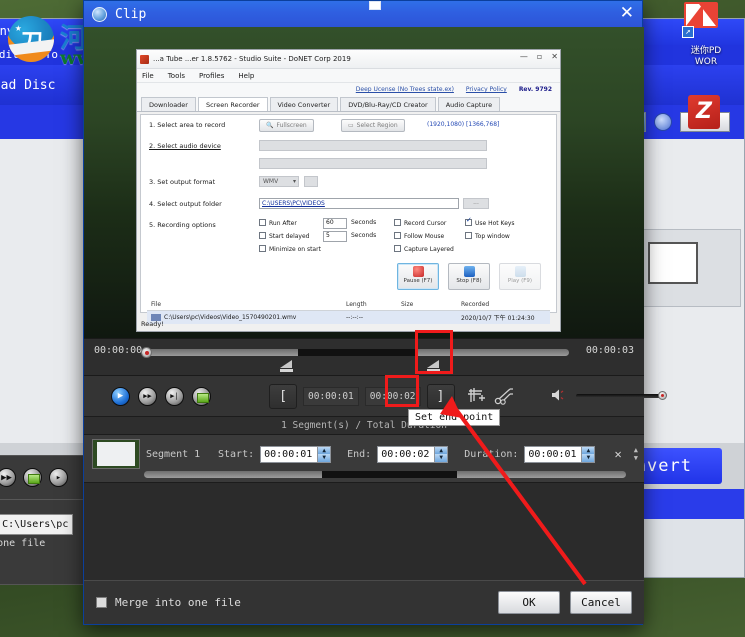 This screenshot has width=745, height=637. What do you see at coordinates (289, 454) in the screenshot?
I see `segment-start-input` at bounding box center [289, 454].